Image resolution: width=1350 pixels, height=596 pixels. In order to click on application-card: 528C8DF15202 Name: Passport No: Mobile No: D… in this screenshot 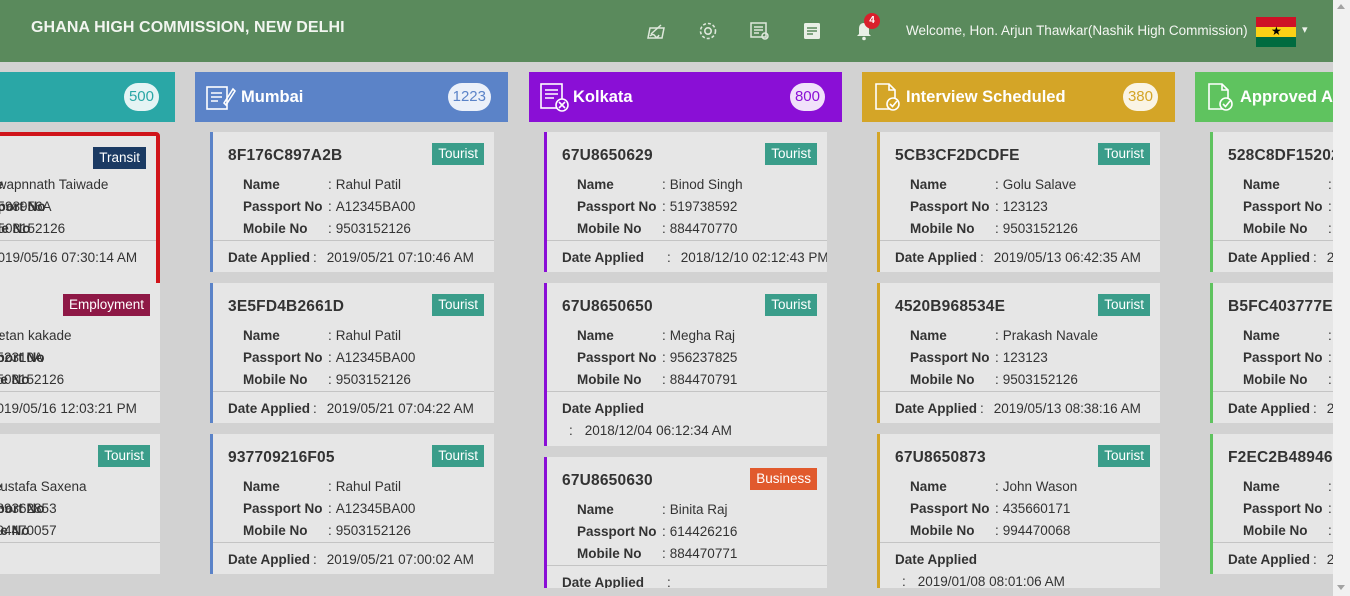, I will do `click(1275, 202)`.